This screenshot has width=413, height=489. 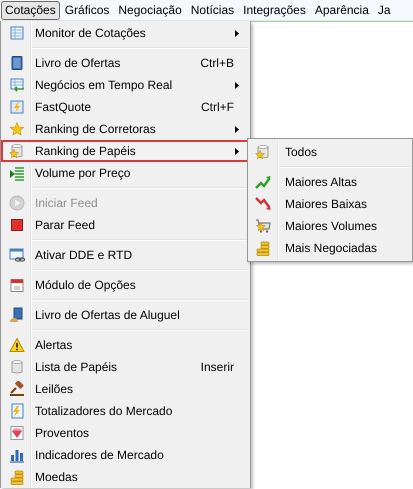 What do you see at coordinates (125, 455) in the screenshot?
I see `menu-item: Indicadores de Mercado` at bounding box center [125, 455].